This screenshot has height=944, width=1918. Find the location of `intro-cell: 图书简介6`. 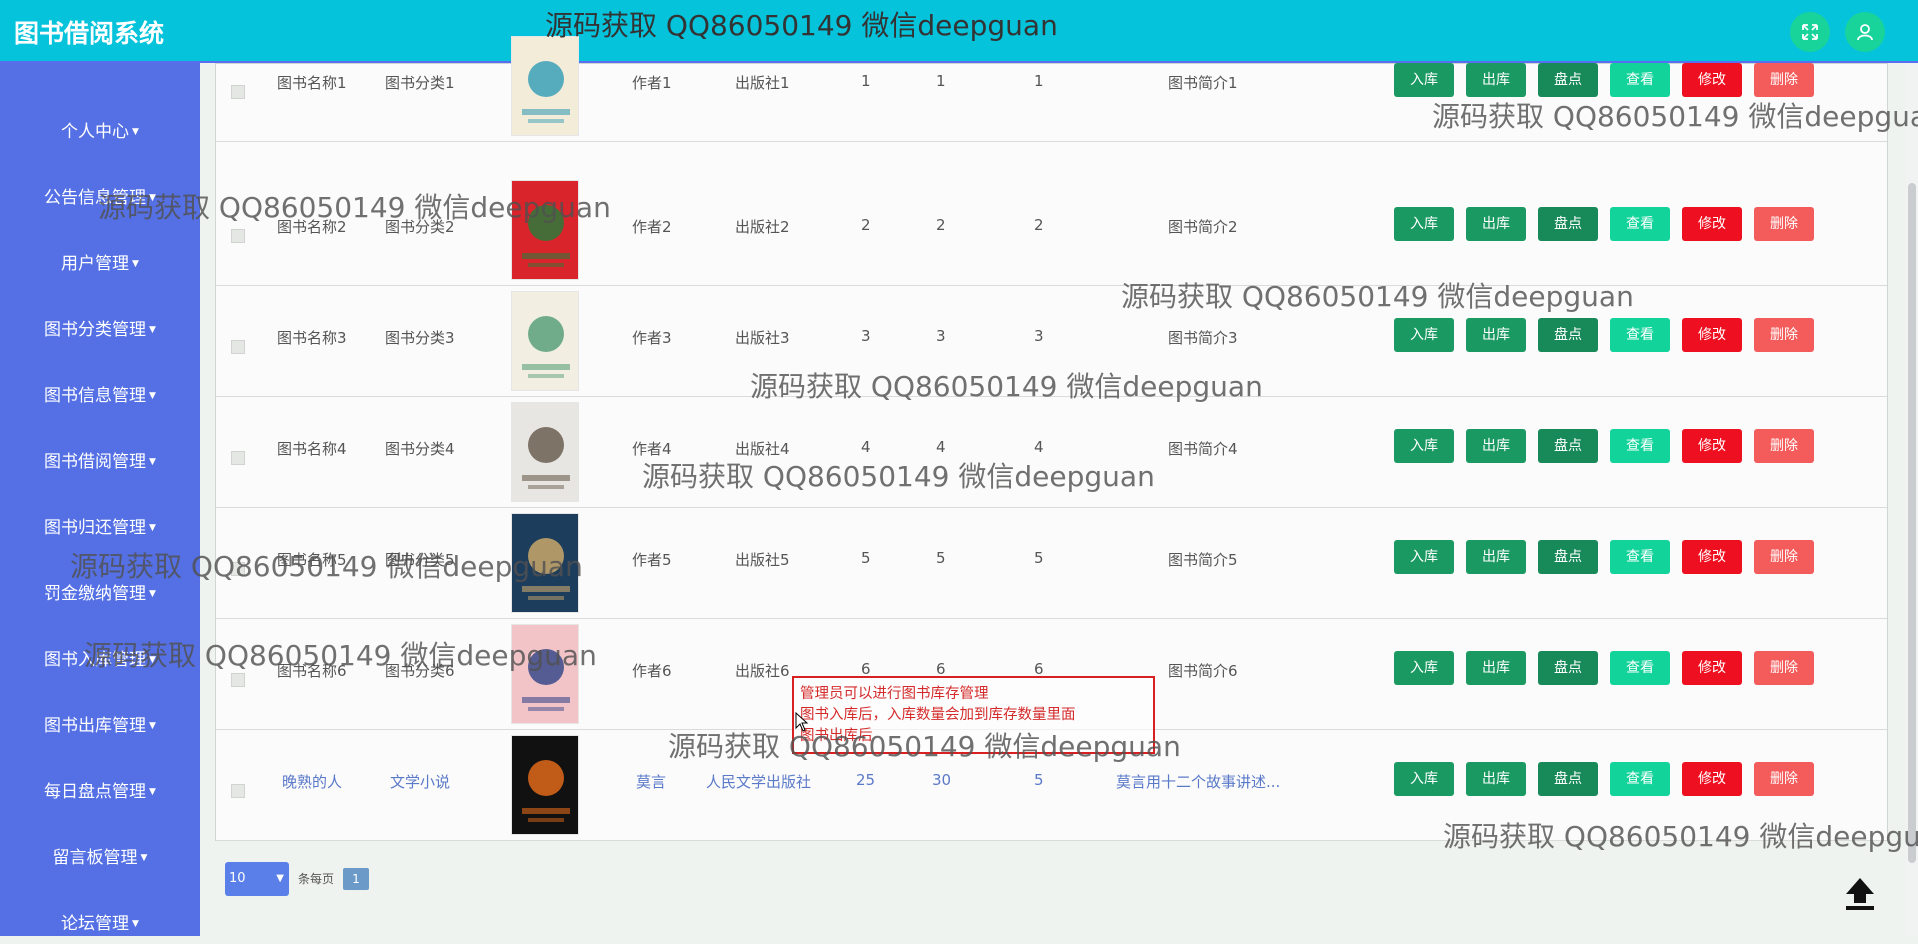

intro-cell: 图书简介6 is located at coordinates (1203, 671).